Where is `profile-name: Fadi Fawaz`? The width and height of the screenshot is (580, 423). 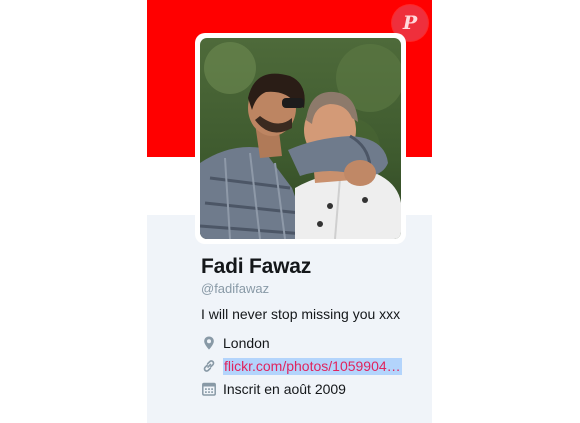
profile-name: Fadi Fawaz is located at coordinates (256, 267).